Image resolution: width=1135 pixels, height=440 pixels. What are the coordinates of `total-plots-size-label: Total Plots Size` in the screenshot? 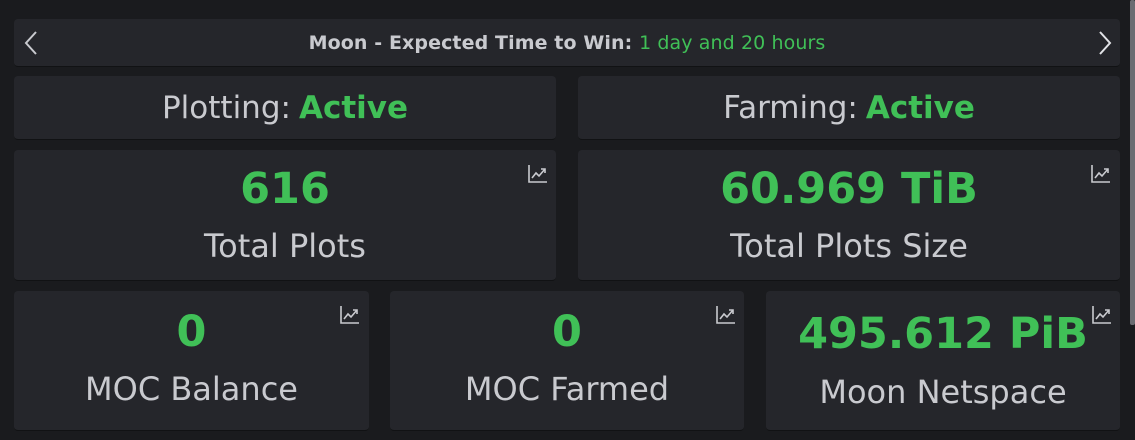 It's located at (849, 246).